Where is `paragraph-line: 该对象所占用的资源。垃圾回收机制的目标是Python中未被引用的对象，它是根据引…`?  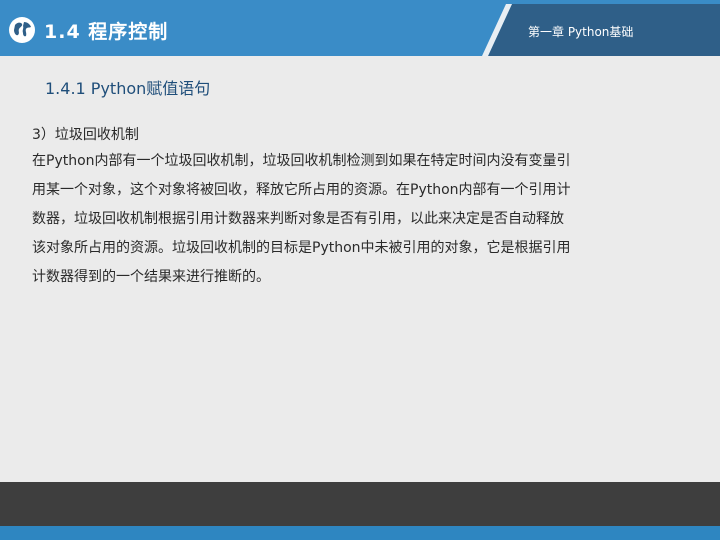 paragraph-line: 该对象所占用的资源。垃圾回收机制的目标是Python中未被引用的对象，它是根据引… is located at coordinates (301, 248).